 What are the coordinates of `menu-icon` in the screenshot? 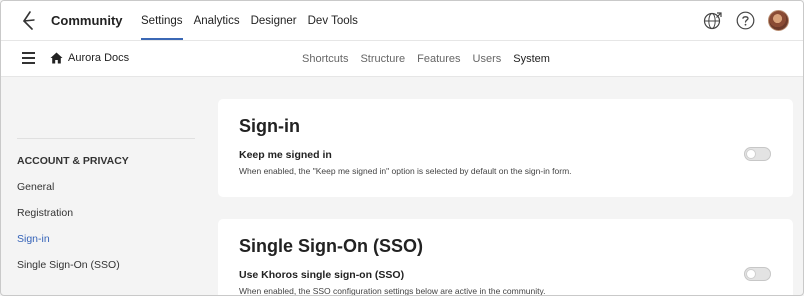 It's located at (28, 58).